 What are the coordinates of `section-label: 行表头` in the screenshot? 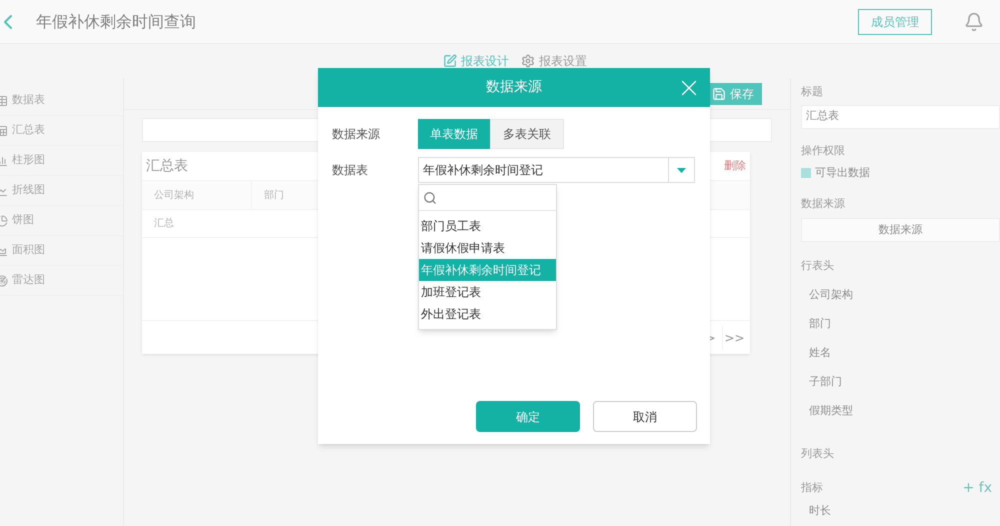 It's located at (818, 266).